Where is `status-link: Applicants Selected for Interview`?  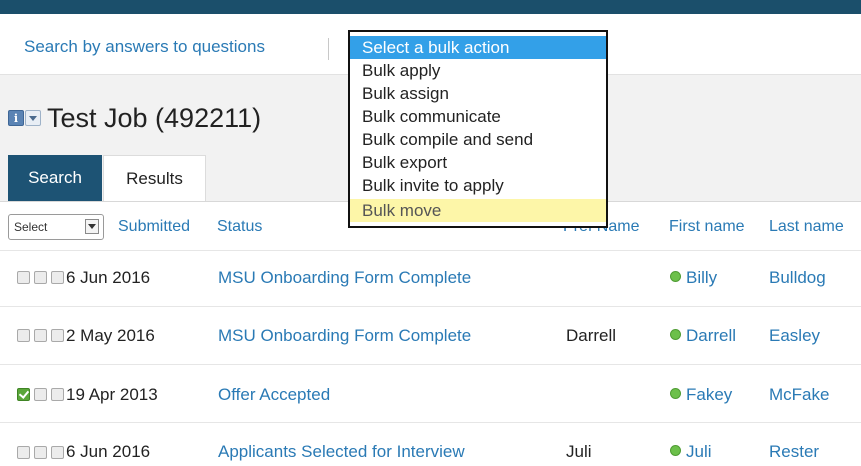 status-link: Applicants Selected for Interview is located at coordinates (341, 452).